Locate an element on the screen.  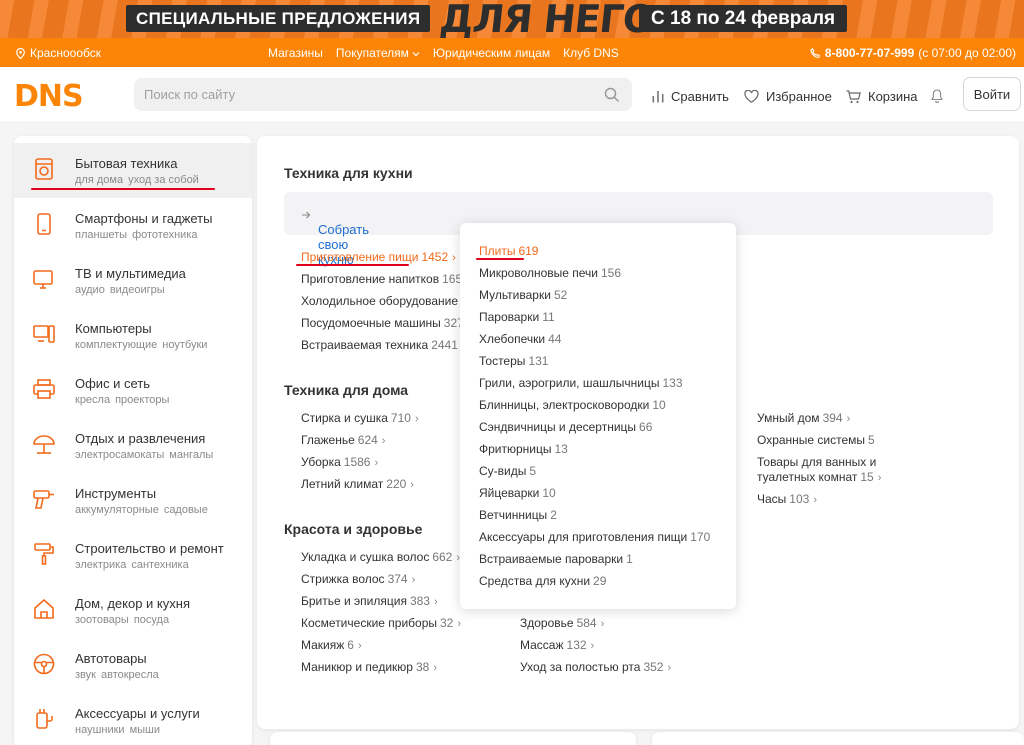
submenu-item: Су-виды 5 is located at coordinates (507, 471).